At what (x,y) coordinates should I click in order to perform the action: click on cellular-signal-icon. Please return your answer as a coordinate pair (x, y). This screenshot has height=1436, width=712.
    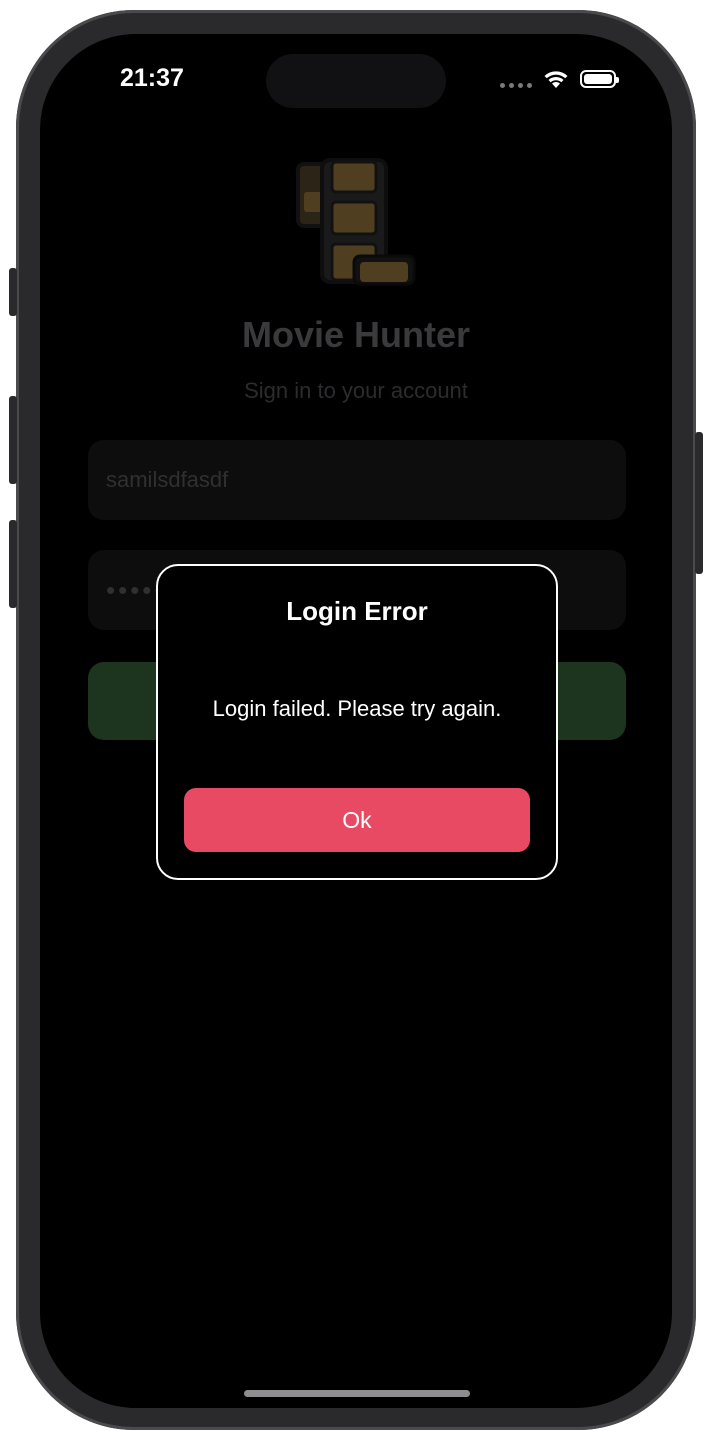
    Looking at the image, I should click on (516, 85).